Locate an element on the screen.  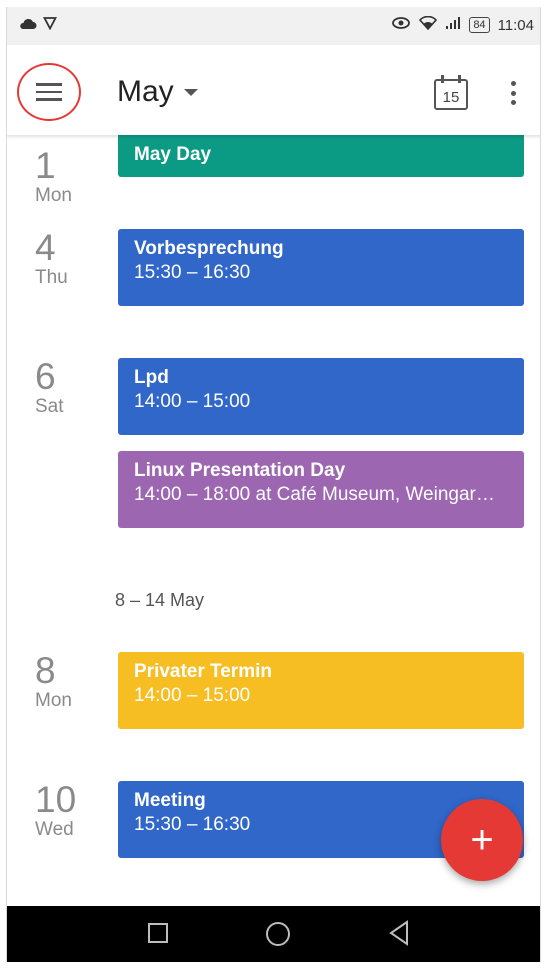
today-button: 15 is located at coordinates (451, 93).